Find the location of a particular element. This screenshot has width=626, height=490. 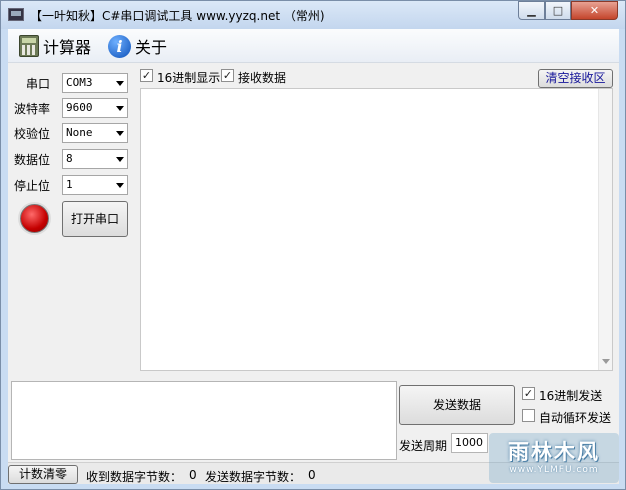

stop-bits-label: 停止位 is located at coordinates (32, 186).